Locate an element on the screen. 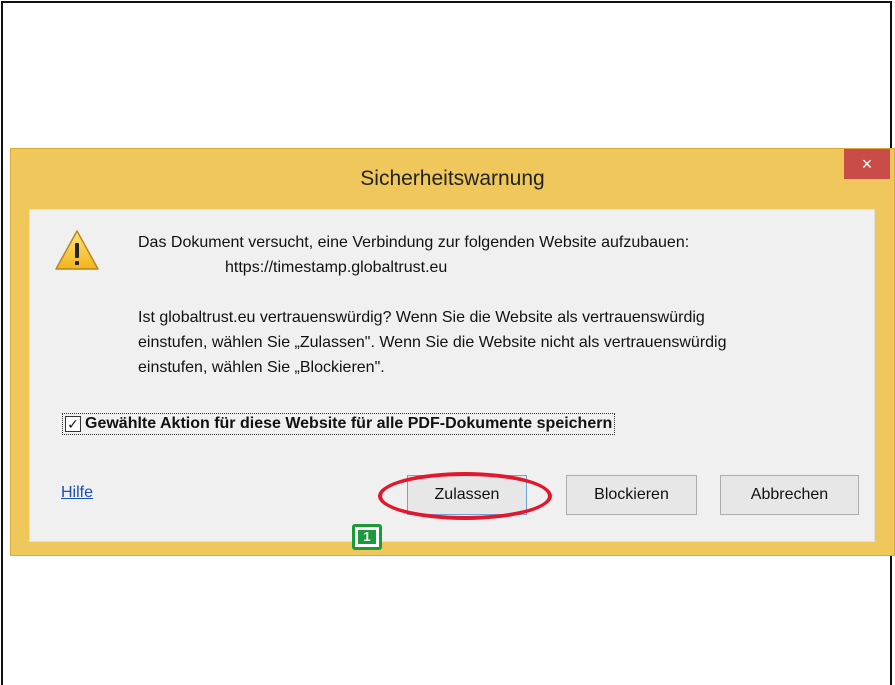 This screenshot has height=685, width=895. checkbox-box: ✓ is located at coordinates (73, 424).